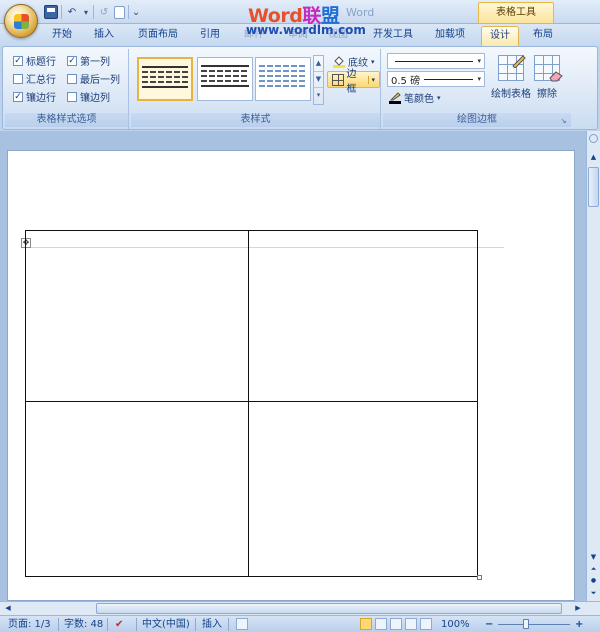 This screenshot has height=632, width=600. Describe the element at coordinates (93, 78) in the screenshot. I see `checkbox-last-column: 最后一列` at that location.